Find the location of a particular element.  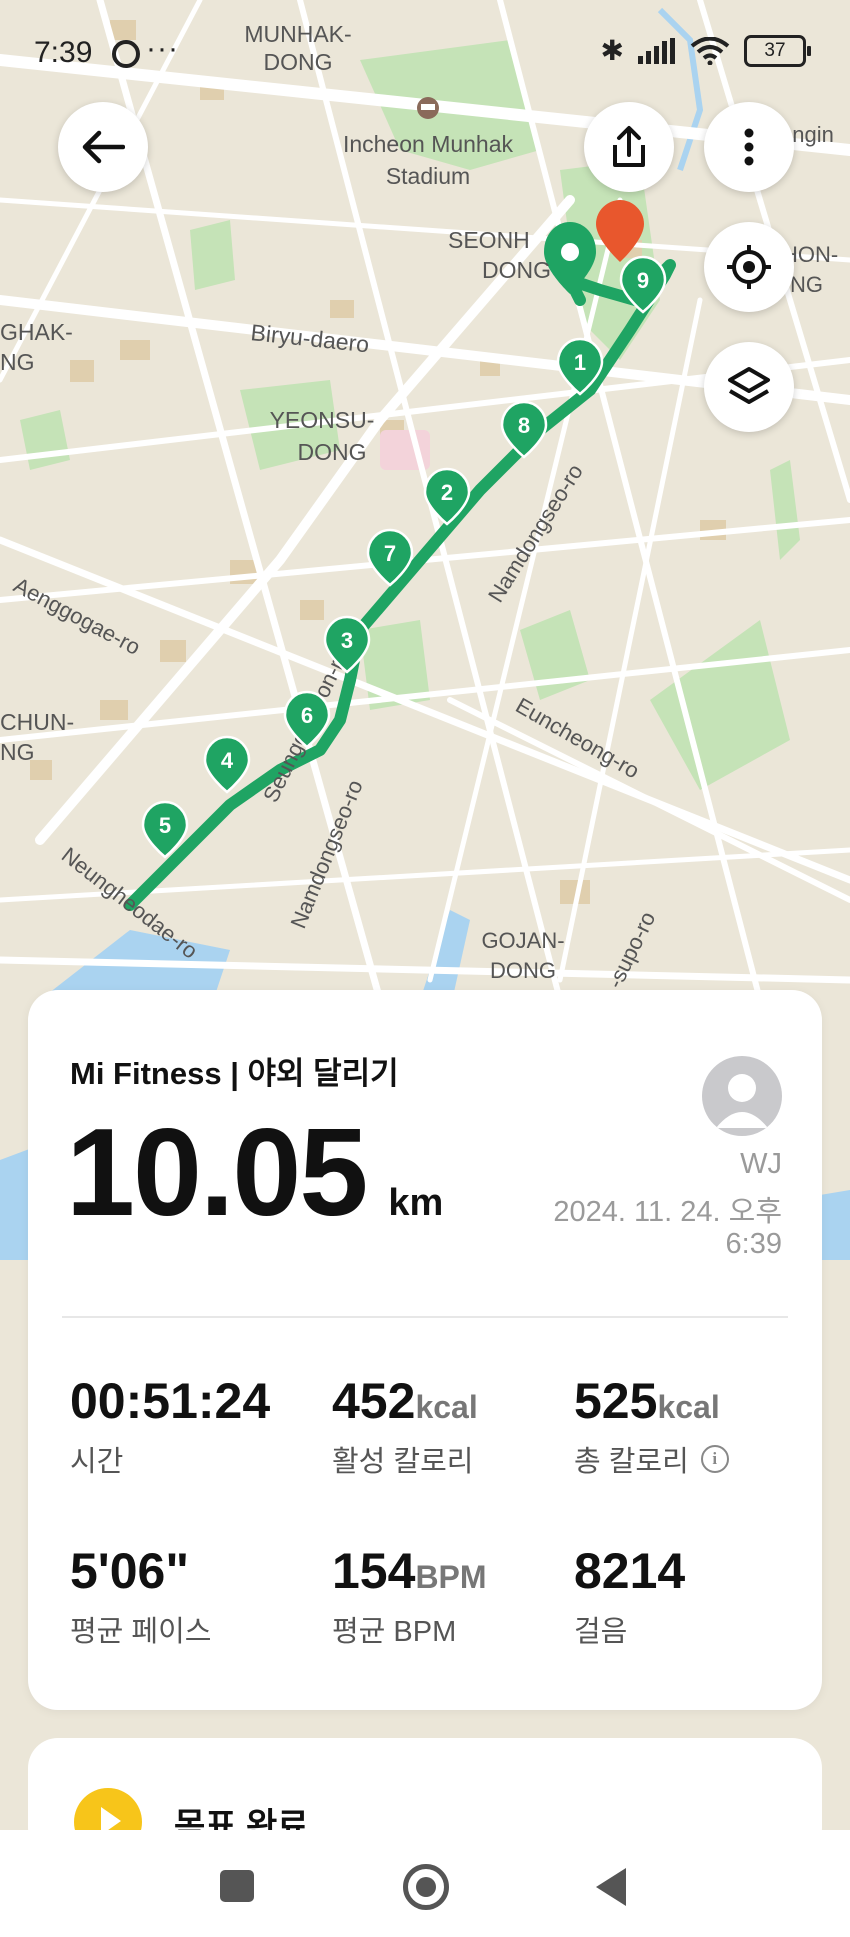

map-label: GOJAN- is located at coordinates (522, 940).